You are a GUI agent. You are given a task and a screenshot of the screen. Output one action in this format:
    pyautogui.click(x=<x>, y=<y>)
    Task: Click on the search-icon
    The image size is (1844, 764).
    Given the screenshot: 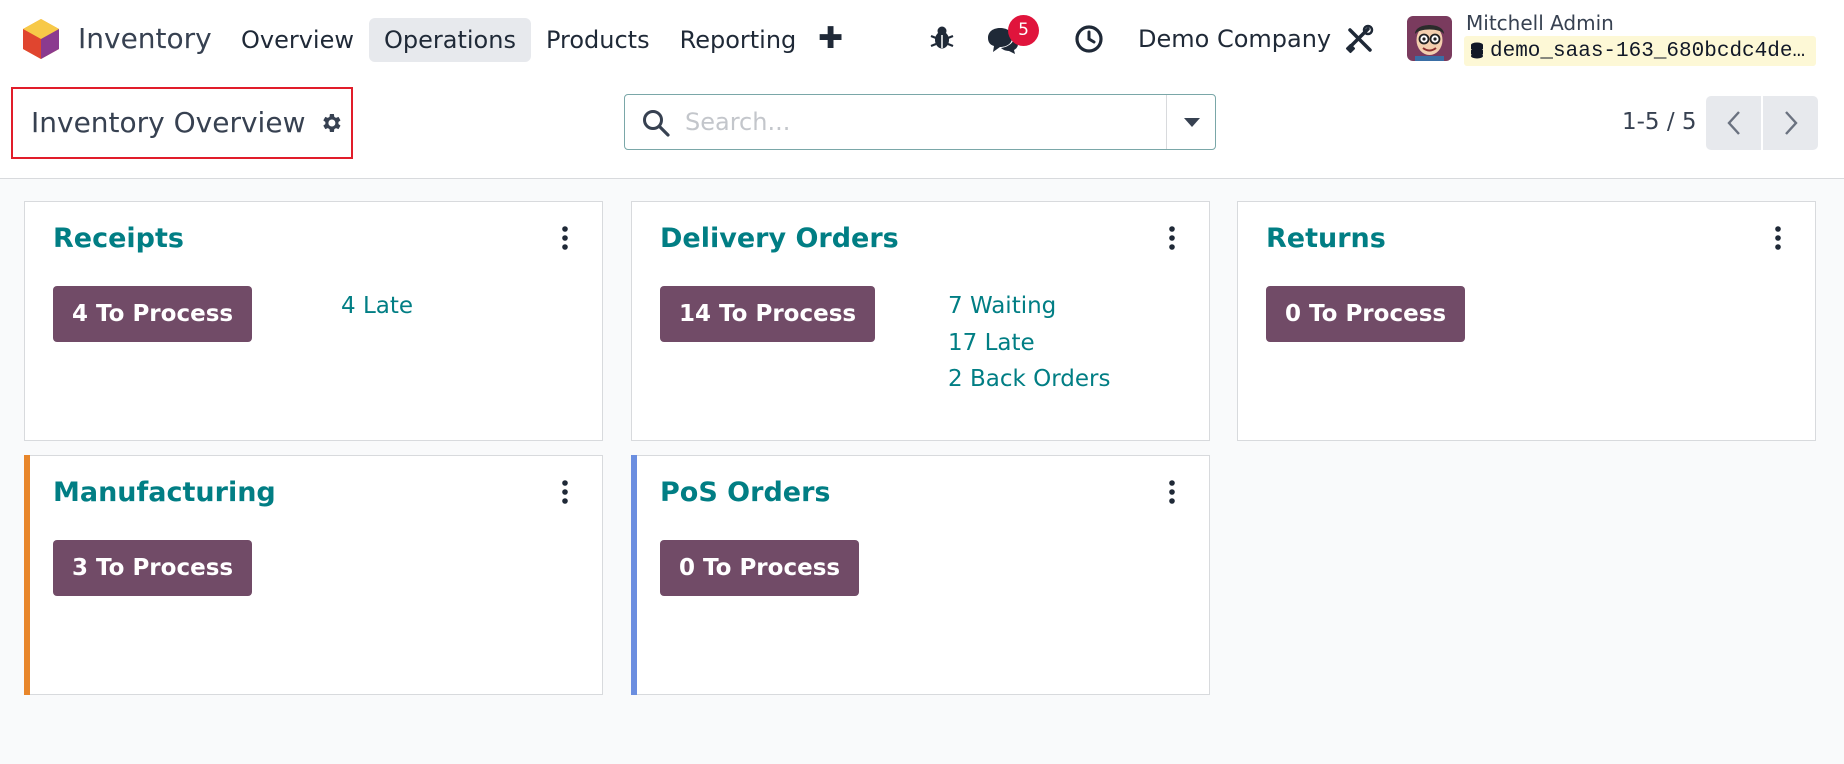 What is the action you would take?
    pyautogui.click(x=656, y=123)
    